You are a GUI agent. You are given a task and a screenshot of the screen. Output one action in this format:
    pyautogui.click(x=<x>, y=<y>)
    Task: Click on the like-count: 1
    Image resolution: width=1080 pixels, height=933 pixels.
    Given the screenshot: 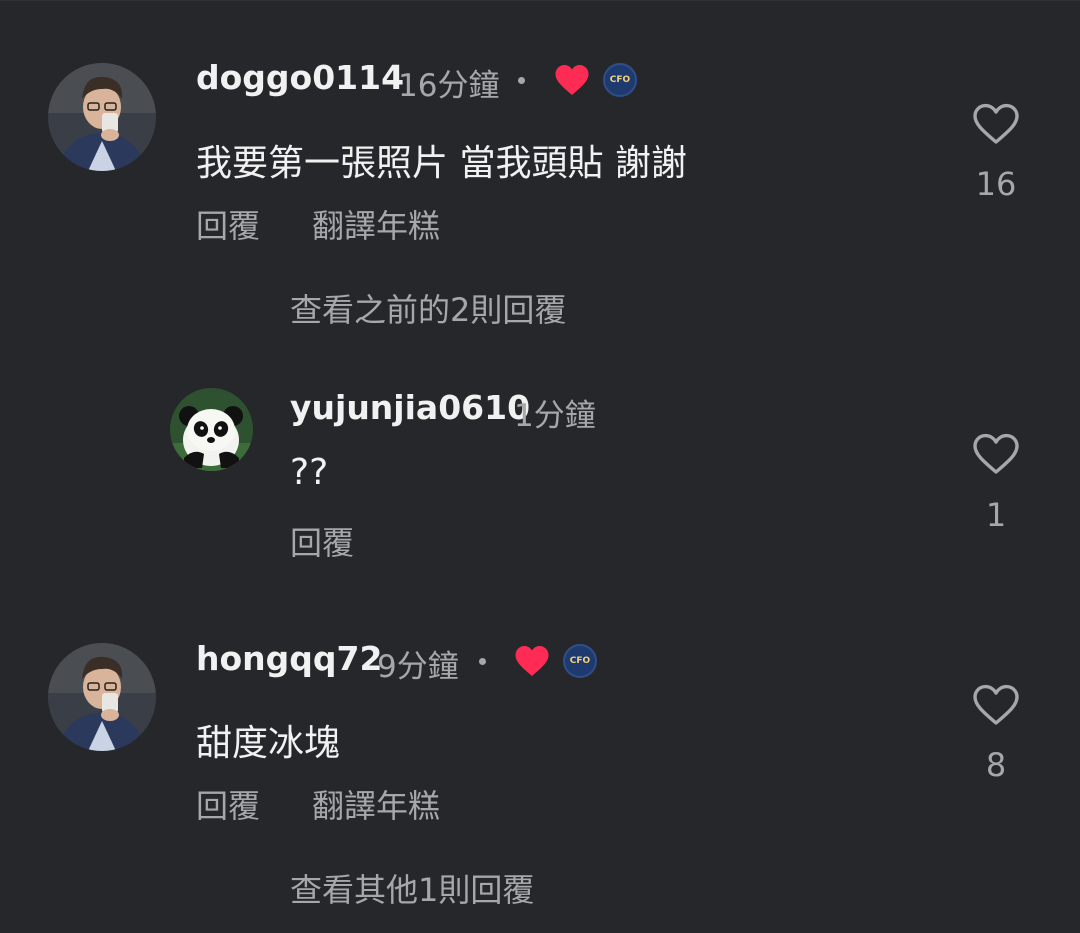 What is the action you would take?
    pyautogui.click(x=996, y=515)
    